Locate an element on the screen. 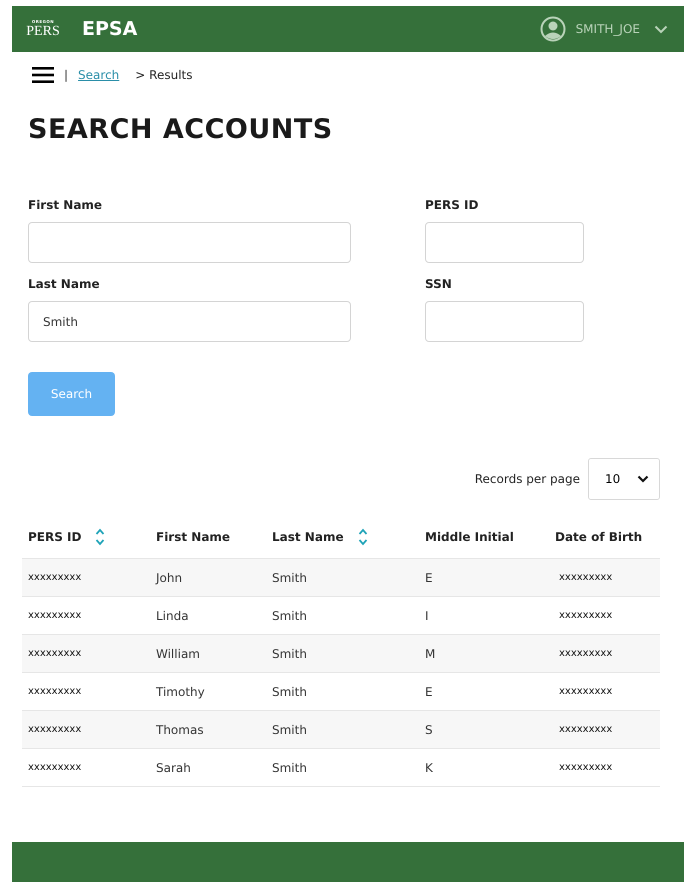 The height and width of the screenshot is (882, 689). breadcrumb-current: > Results is located at coordinates (163, 75).